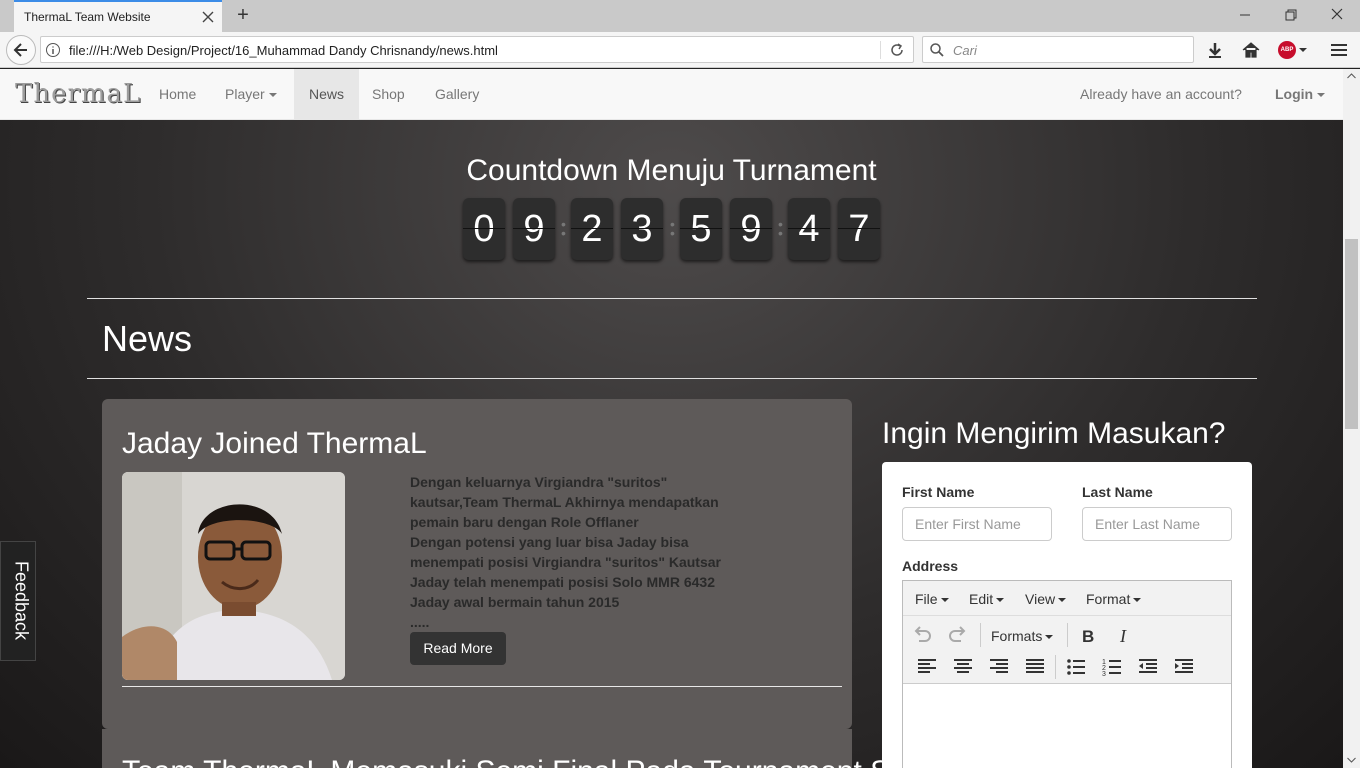 The image size is (1360, 768). I want to click on editor-menu-view: View, so click(1046, 599).